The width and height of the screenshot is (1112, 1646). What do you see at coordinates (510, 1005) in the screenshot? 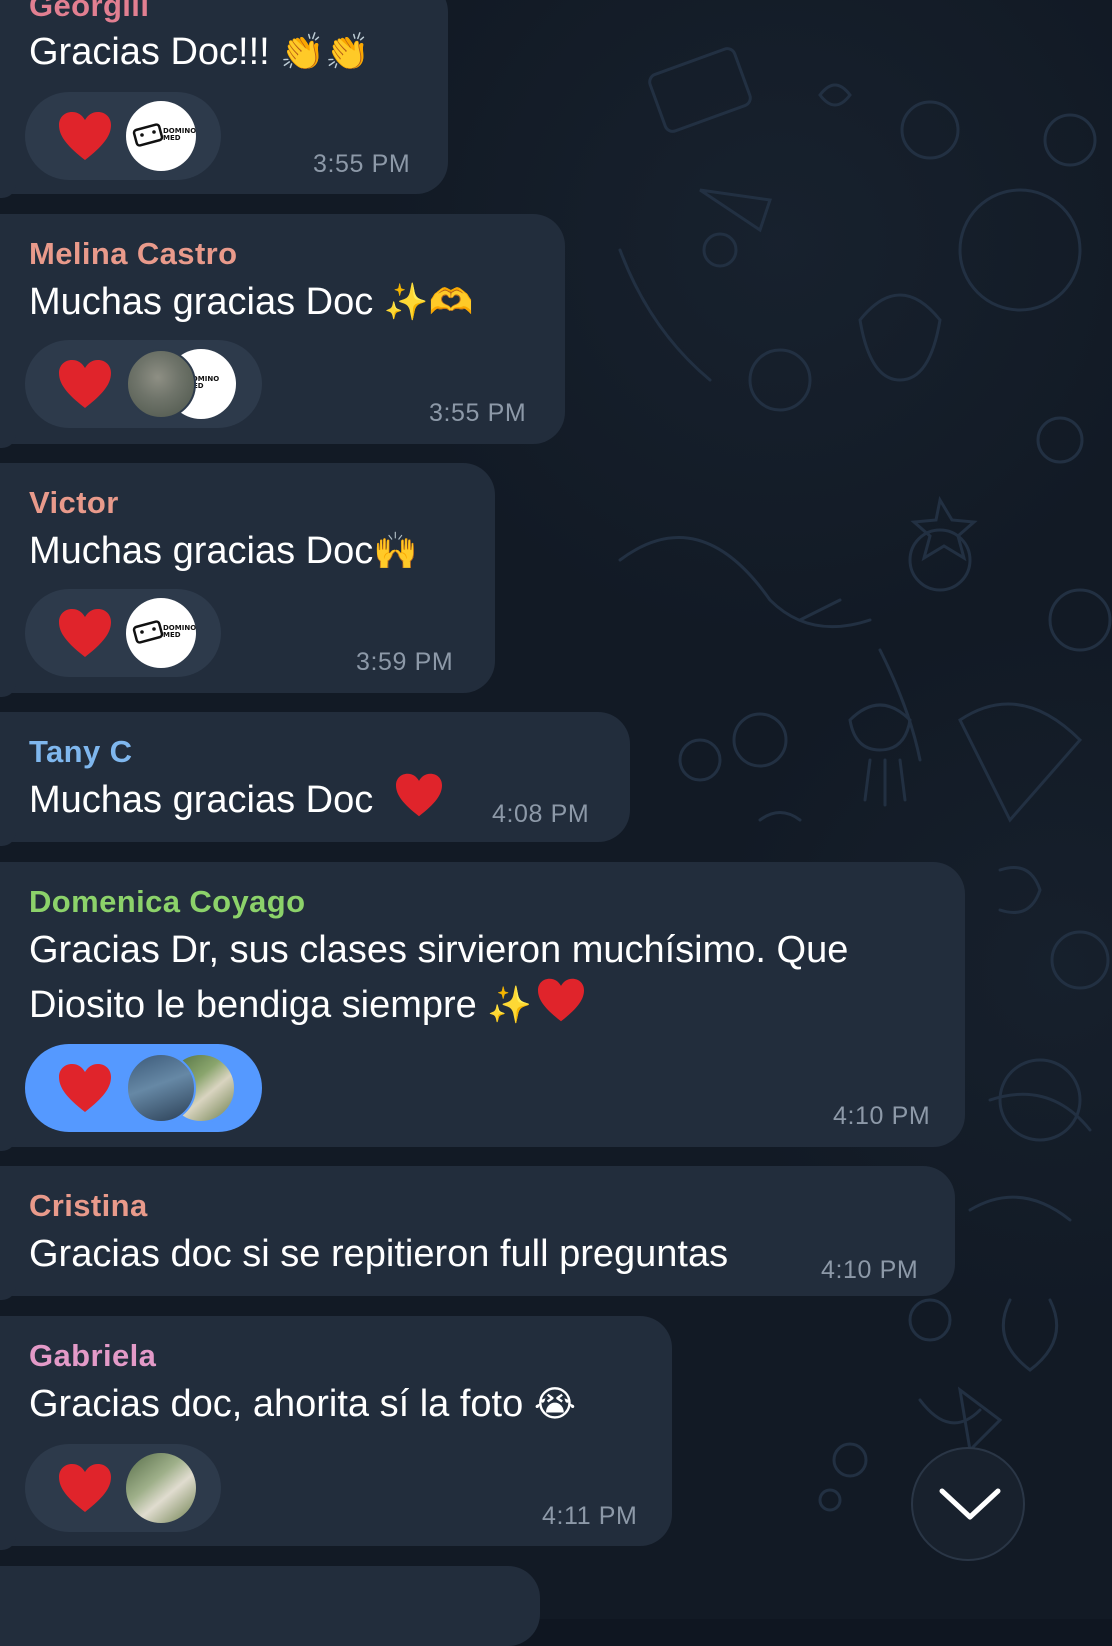
I see `sparkles-emoji: ✨` at bounding box center [510, 1005].